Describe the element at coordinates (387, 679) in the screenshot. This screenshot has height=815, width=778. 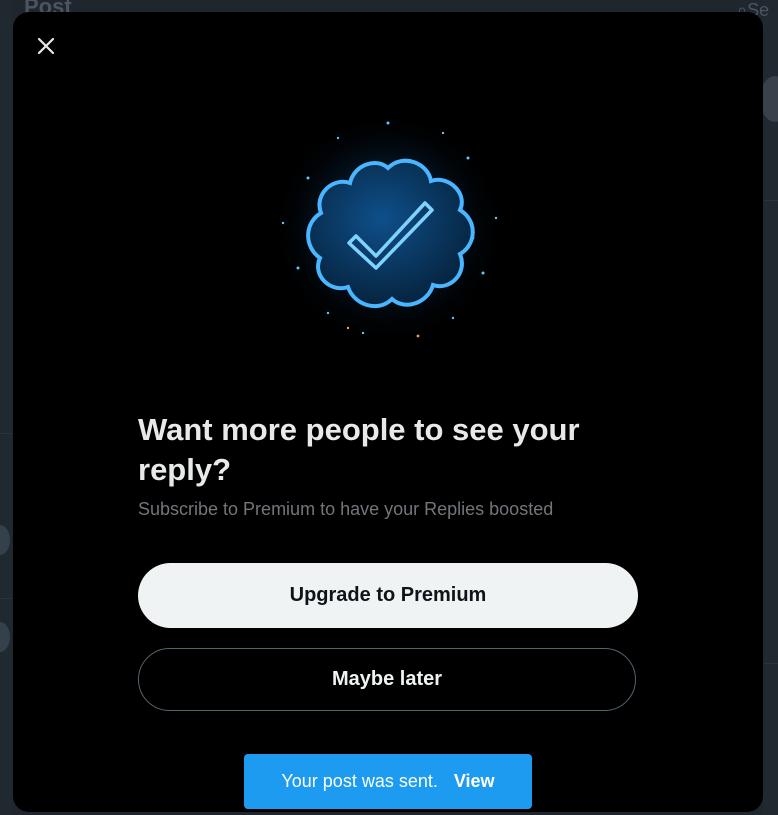
I see `maybe-later-button: Maybe later` at that location.